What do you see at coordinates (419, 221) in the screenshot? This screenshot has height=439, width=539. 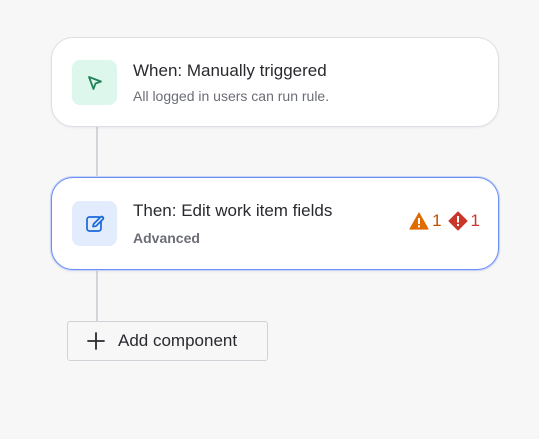 I see `warning-triangle-icon` at bounding box center [419, 221].